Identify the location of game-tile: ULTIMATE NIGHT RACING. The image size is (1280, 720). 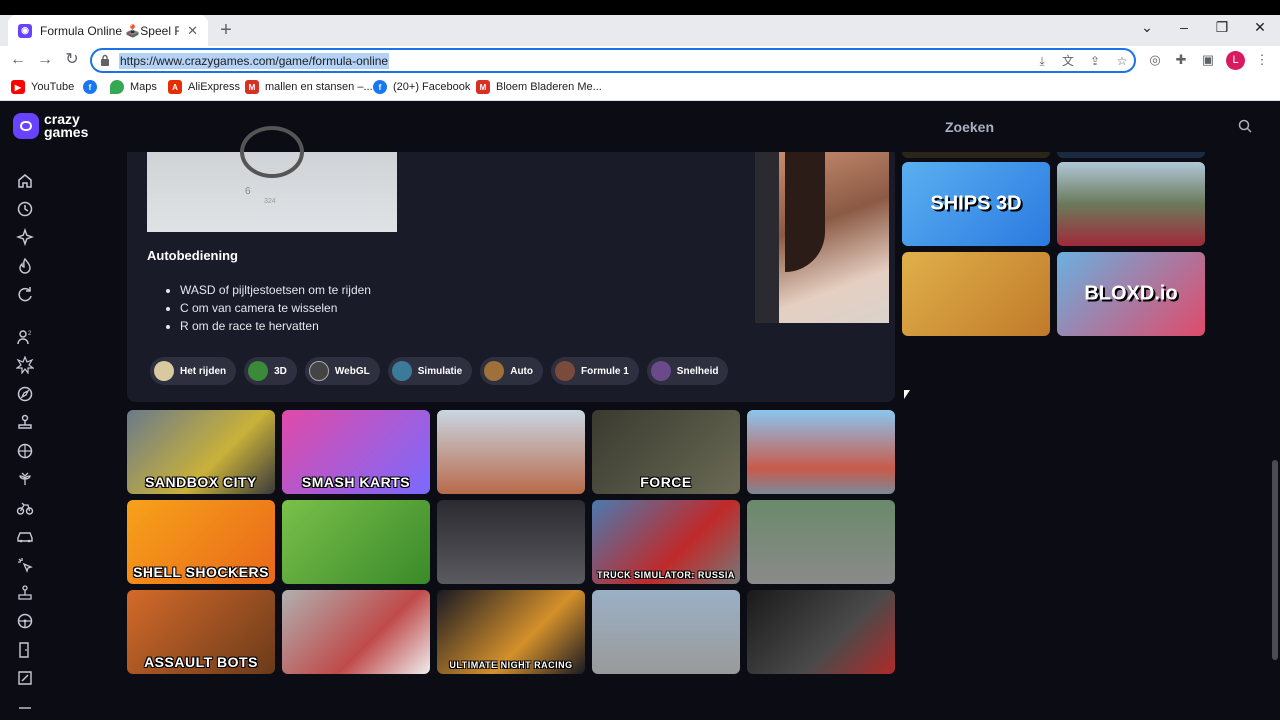
(511, 632).